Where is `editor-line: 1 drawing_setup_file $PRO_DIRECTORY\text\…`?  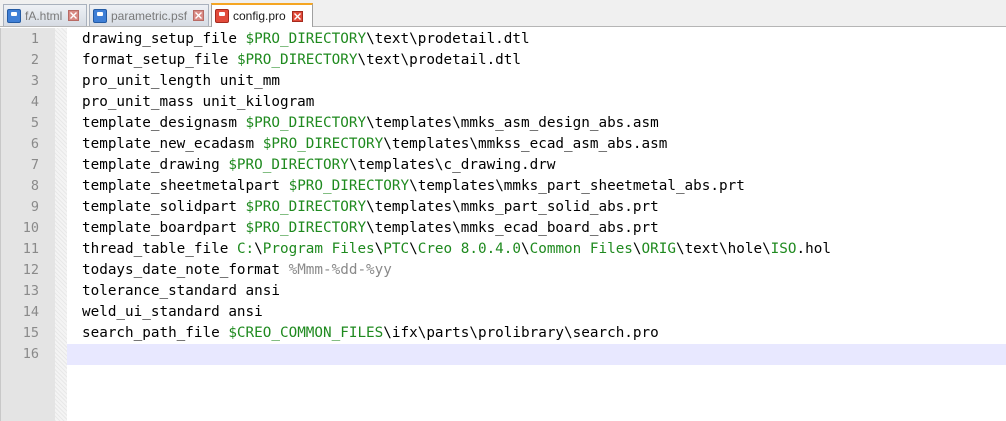 editor-line: 1 drawing_setup_file $PRO_DIRECTORY\text\… is located at coordinates (503, 39).